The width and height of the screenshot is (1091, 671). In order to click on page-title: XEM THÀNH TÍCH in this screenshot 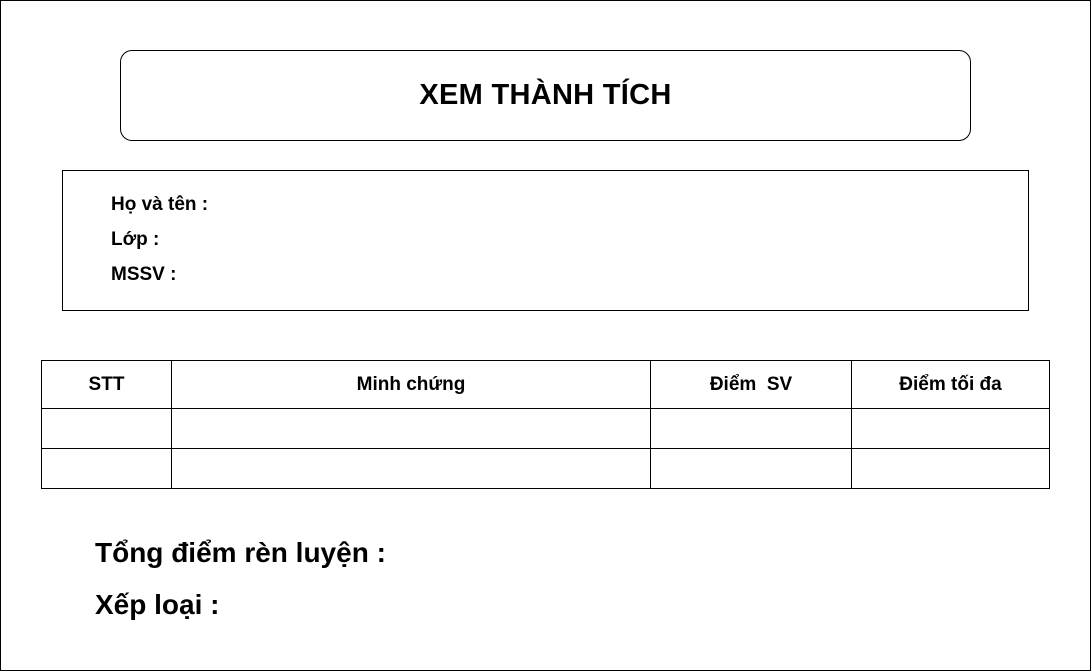, I will do `click(545, 95)`.